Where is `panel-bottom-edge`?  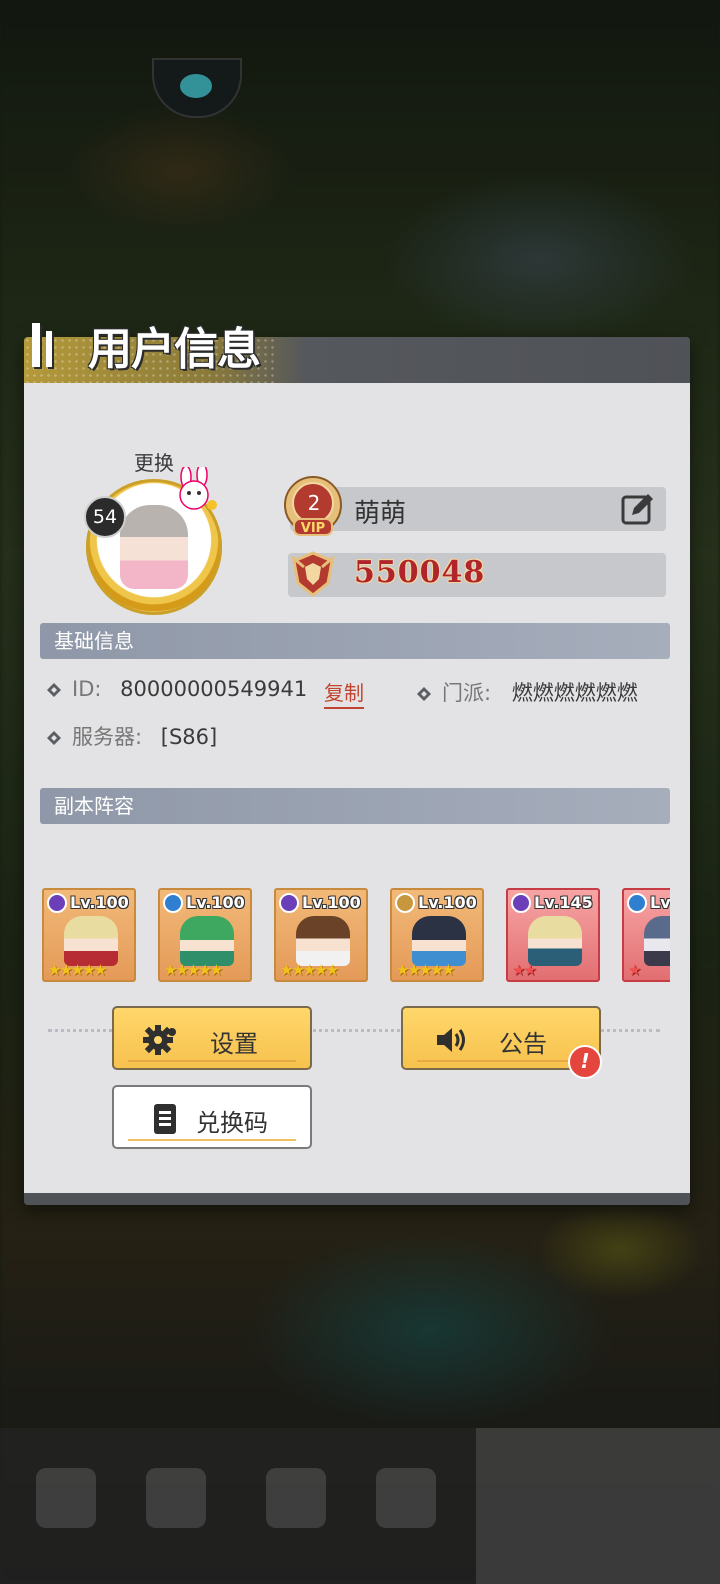
panel-bottom-edge is located at coordinates (357, 1199).